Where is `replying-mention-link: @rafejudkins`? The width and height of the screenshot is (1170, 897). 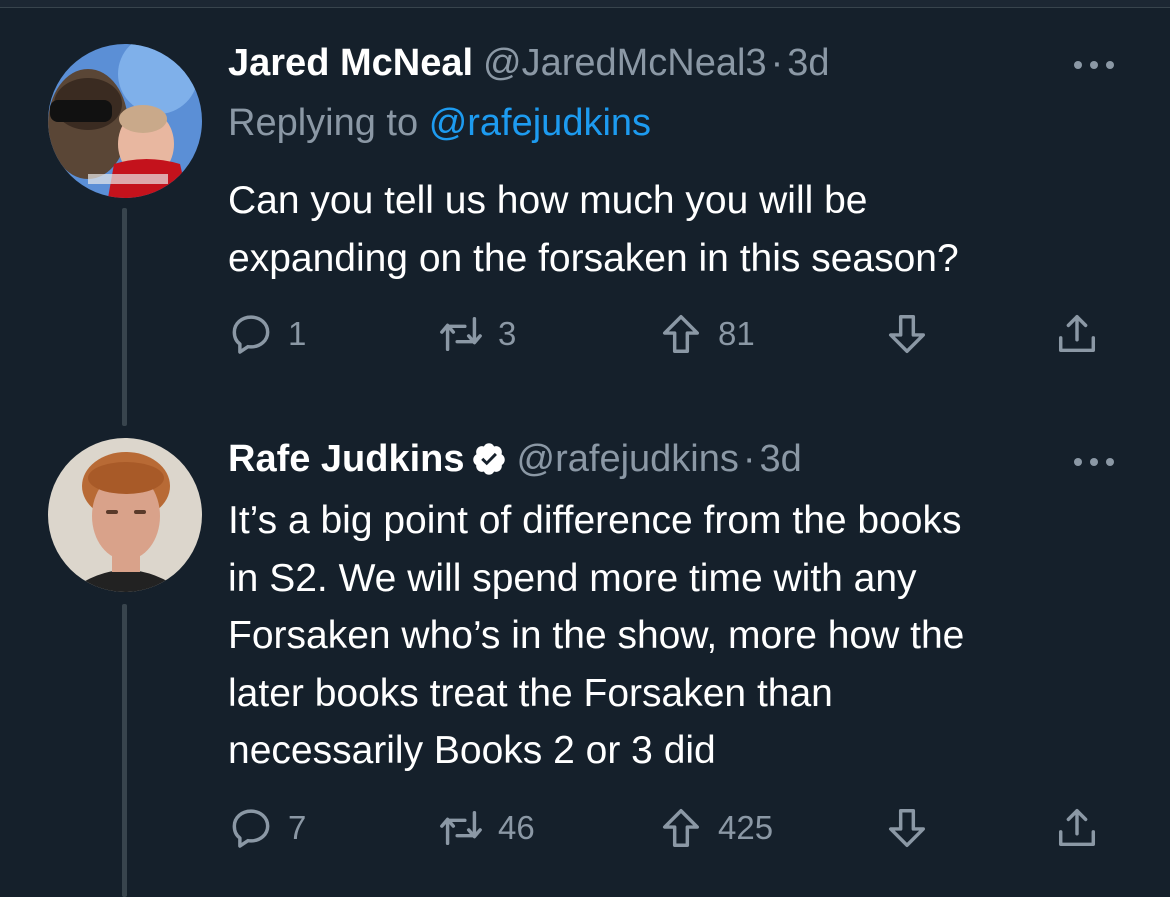 replying-mention-link: @rafejudkins is located at coordinates (540, 123).